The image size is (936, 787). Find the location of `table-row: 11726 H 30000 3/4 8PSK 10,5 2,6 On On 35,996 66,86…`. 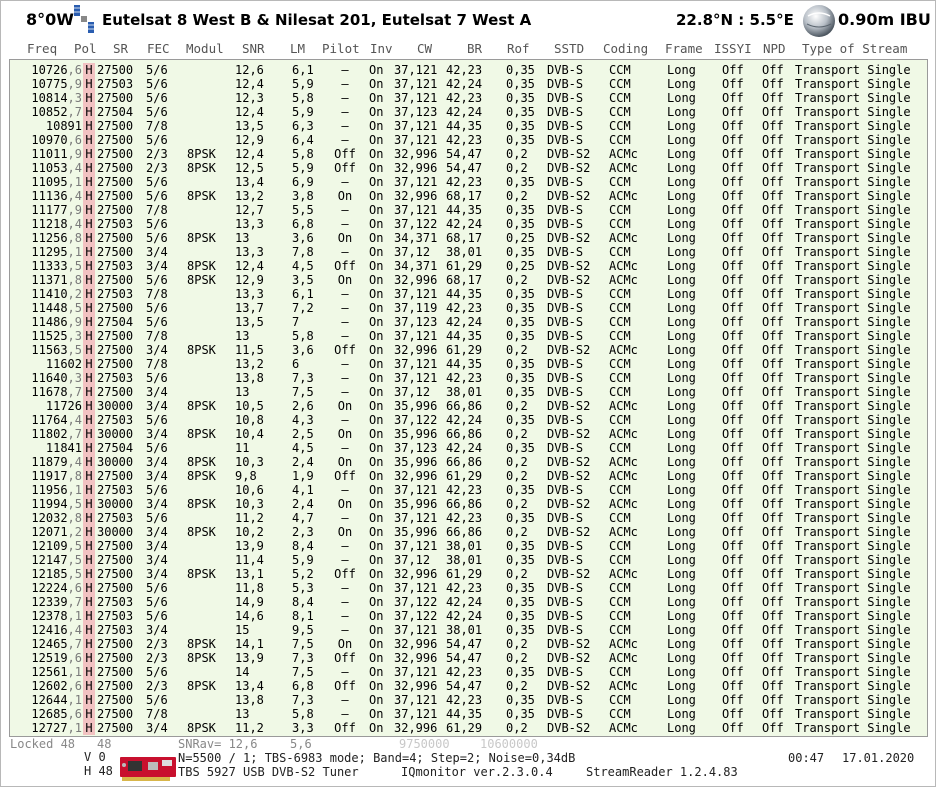

table-row: 11726 H 30000 3/4 8PSK 10,5 2,6 On On 35,996 66,86… is located at coordinates (468, 406).